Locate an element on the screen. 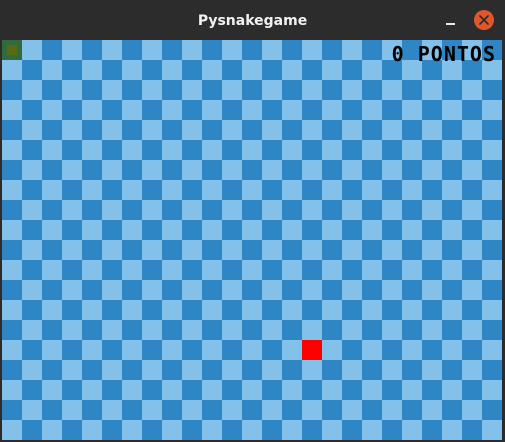 The width and height of the screenshot is (505, 442). snake-head is located at coordinates (12, 50).